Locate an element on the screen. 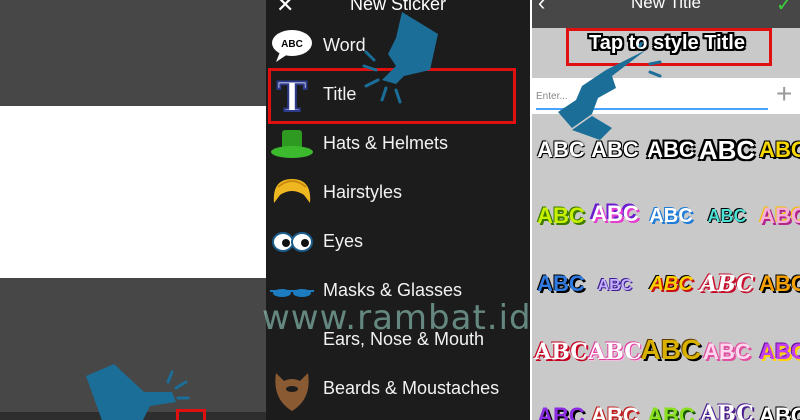 This screenshot has width=800, height=420. svg-text: ABC is located at coordinates (292, 44).